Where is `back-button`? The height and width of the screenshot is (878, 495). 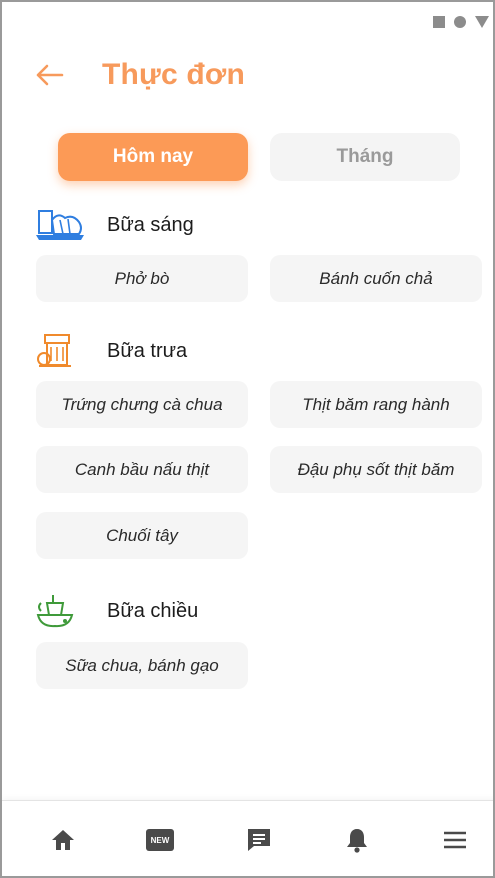 back-button is located at coordinates (51, 75).